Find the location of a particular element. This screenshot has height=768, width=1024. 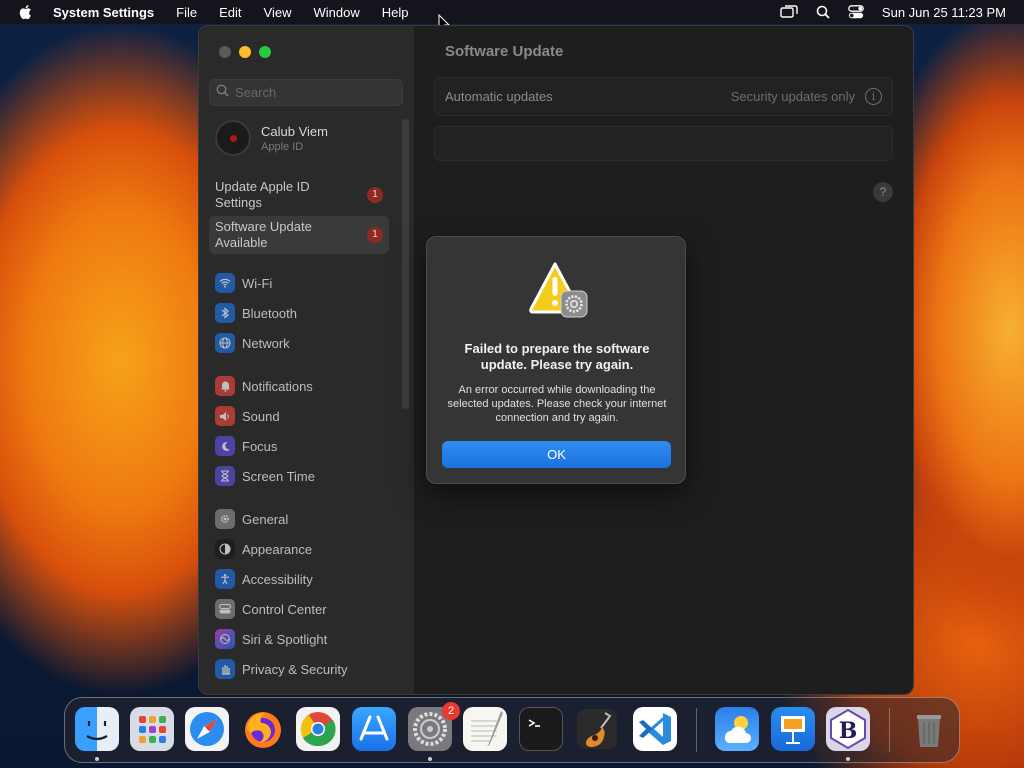

search-field is located at coordinates (306, 92).